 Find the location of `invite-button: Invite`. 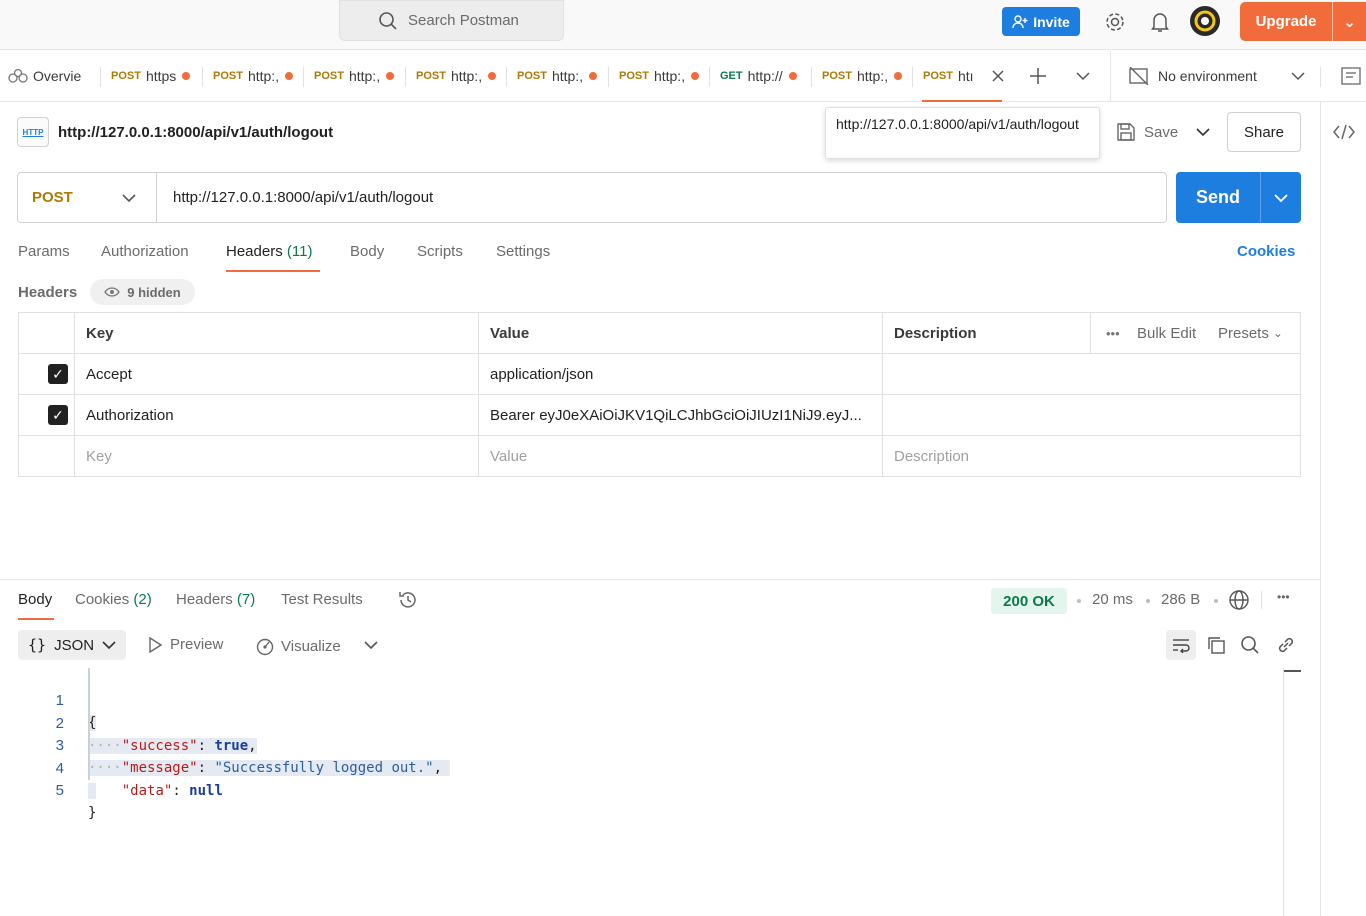

invite-button: Invite is located at coordinates (1041, 21).